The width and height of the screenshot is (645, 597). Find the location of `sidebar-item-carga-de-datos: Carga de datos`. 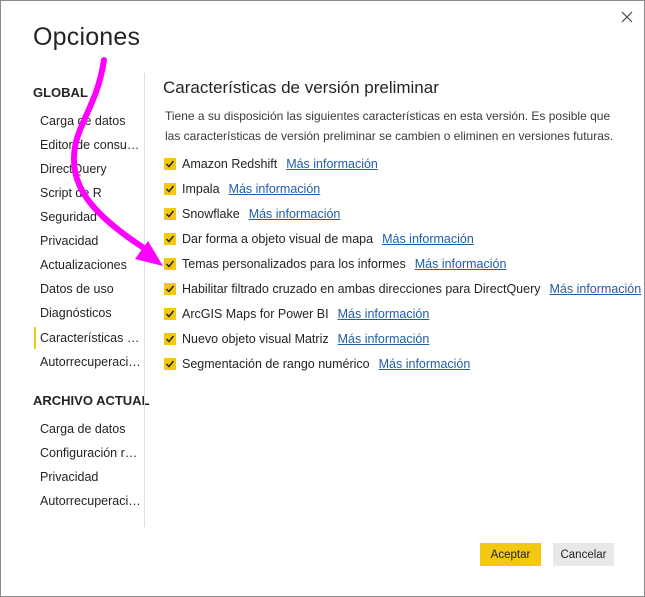

sidebar-item-carga-de-datos: Carga de datos is located at coordinates (88, 121).